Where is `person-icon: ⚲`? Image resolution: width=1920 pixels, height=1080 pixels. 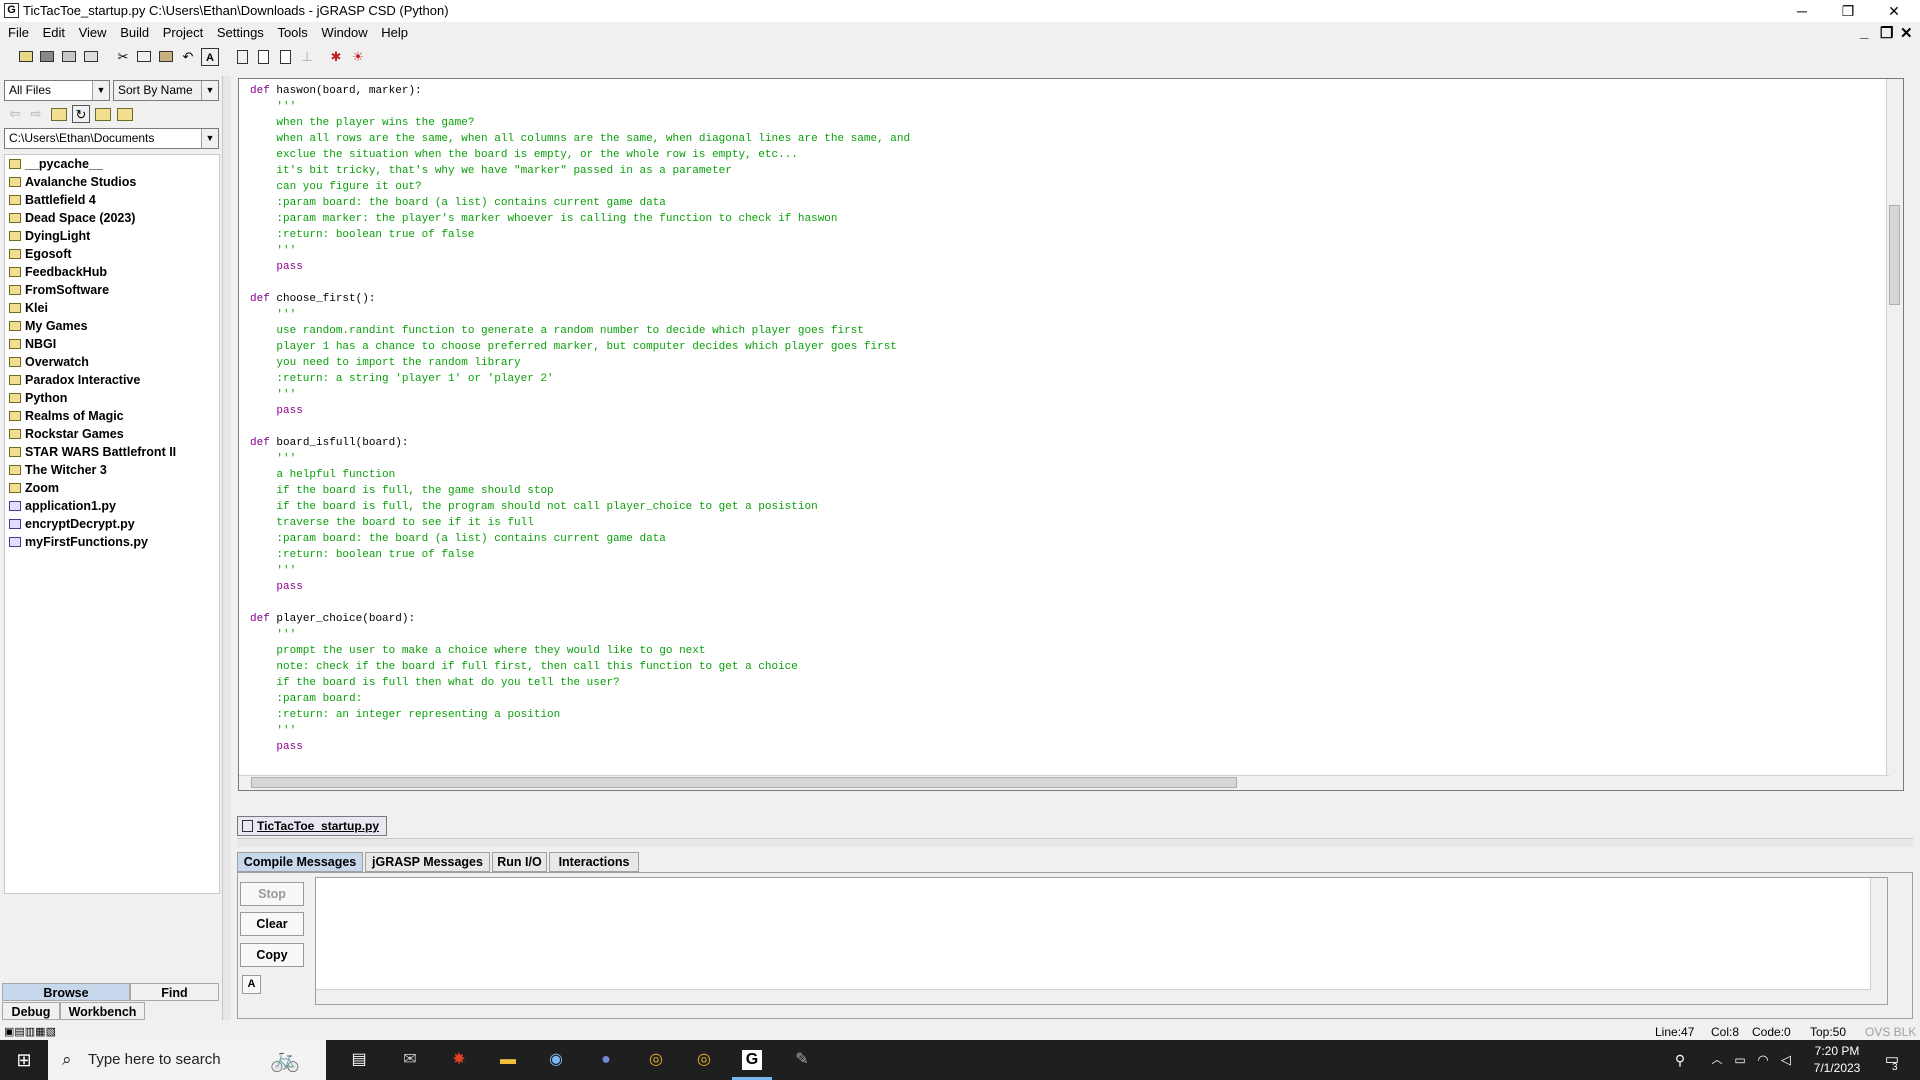 person-icon: ⚲ is located at coordinates (1680, 1060).